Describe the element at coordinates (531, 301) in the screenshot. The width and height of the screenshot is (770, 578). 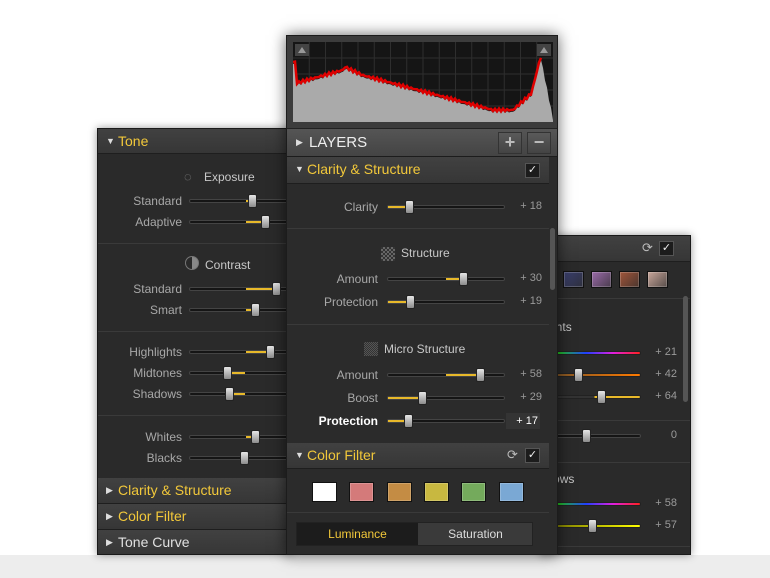
I see `value-readout: + 19` at that location.